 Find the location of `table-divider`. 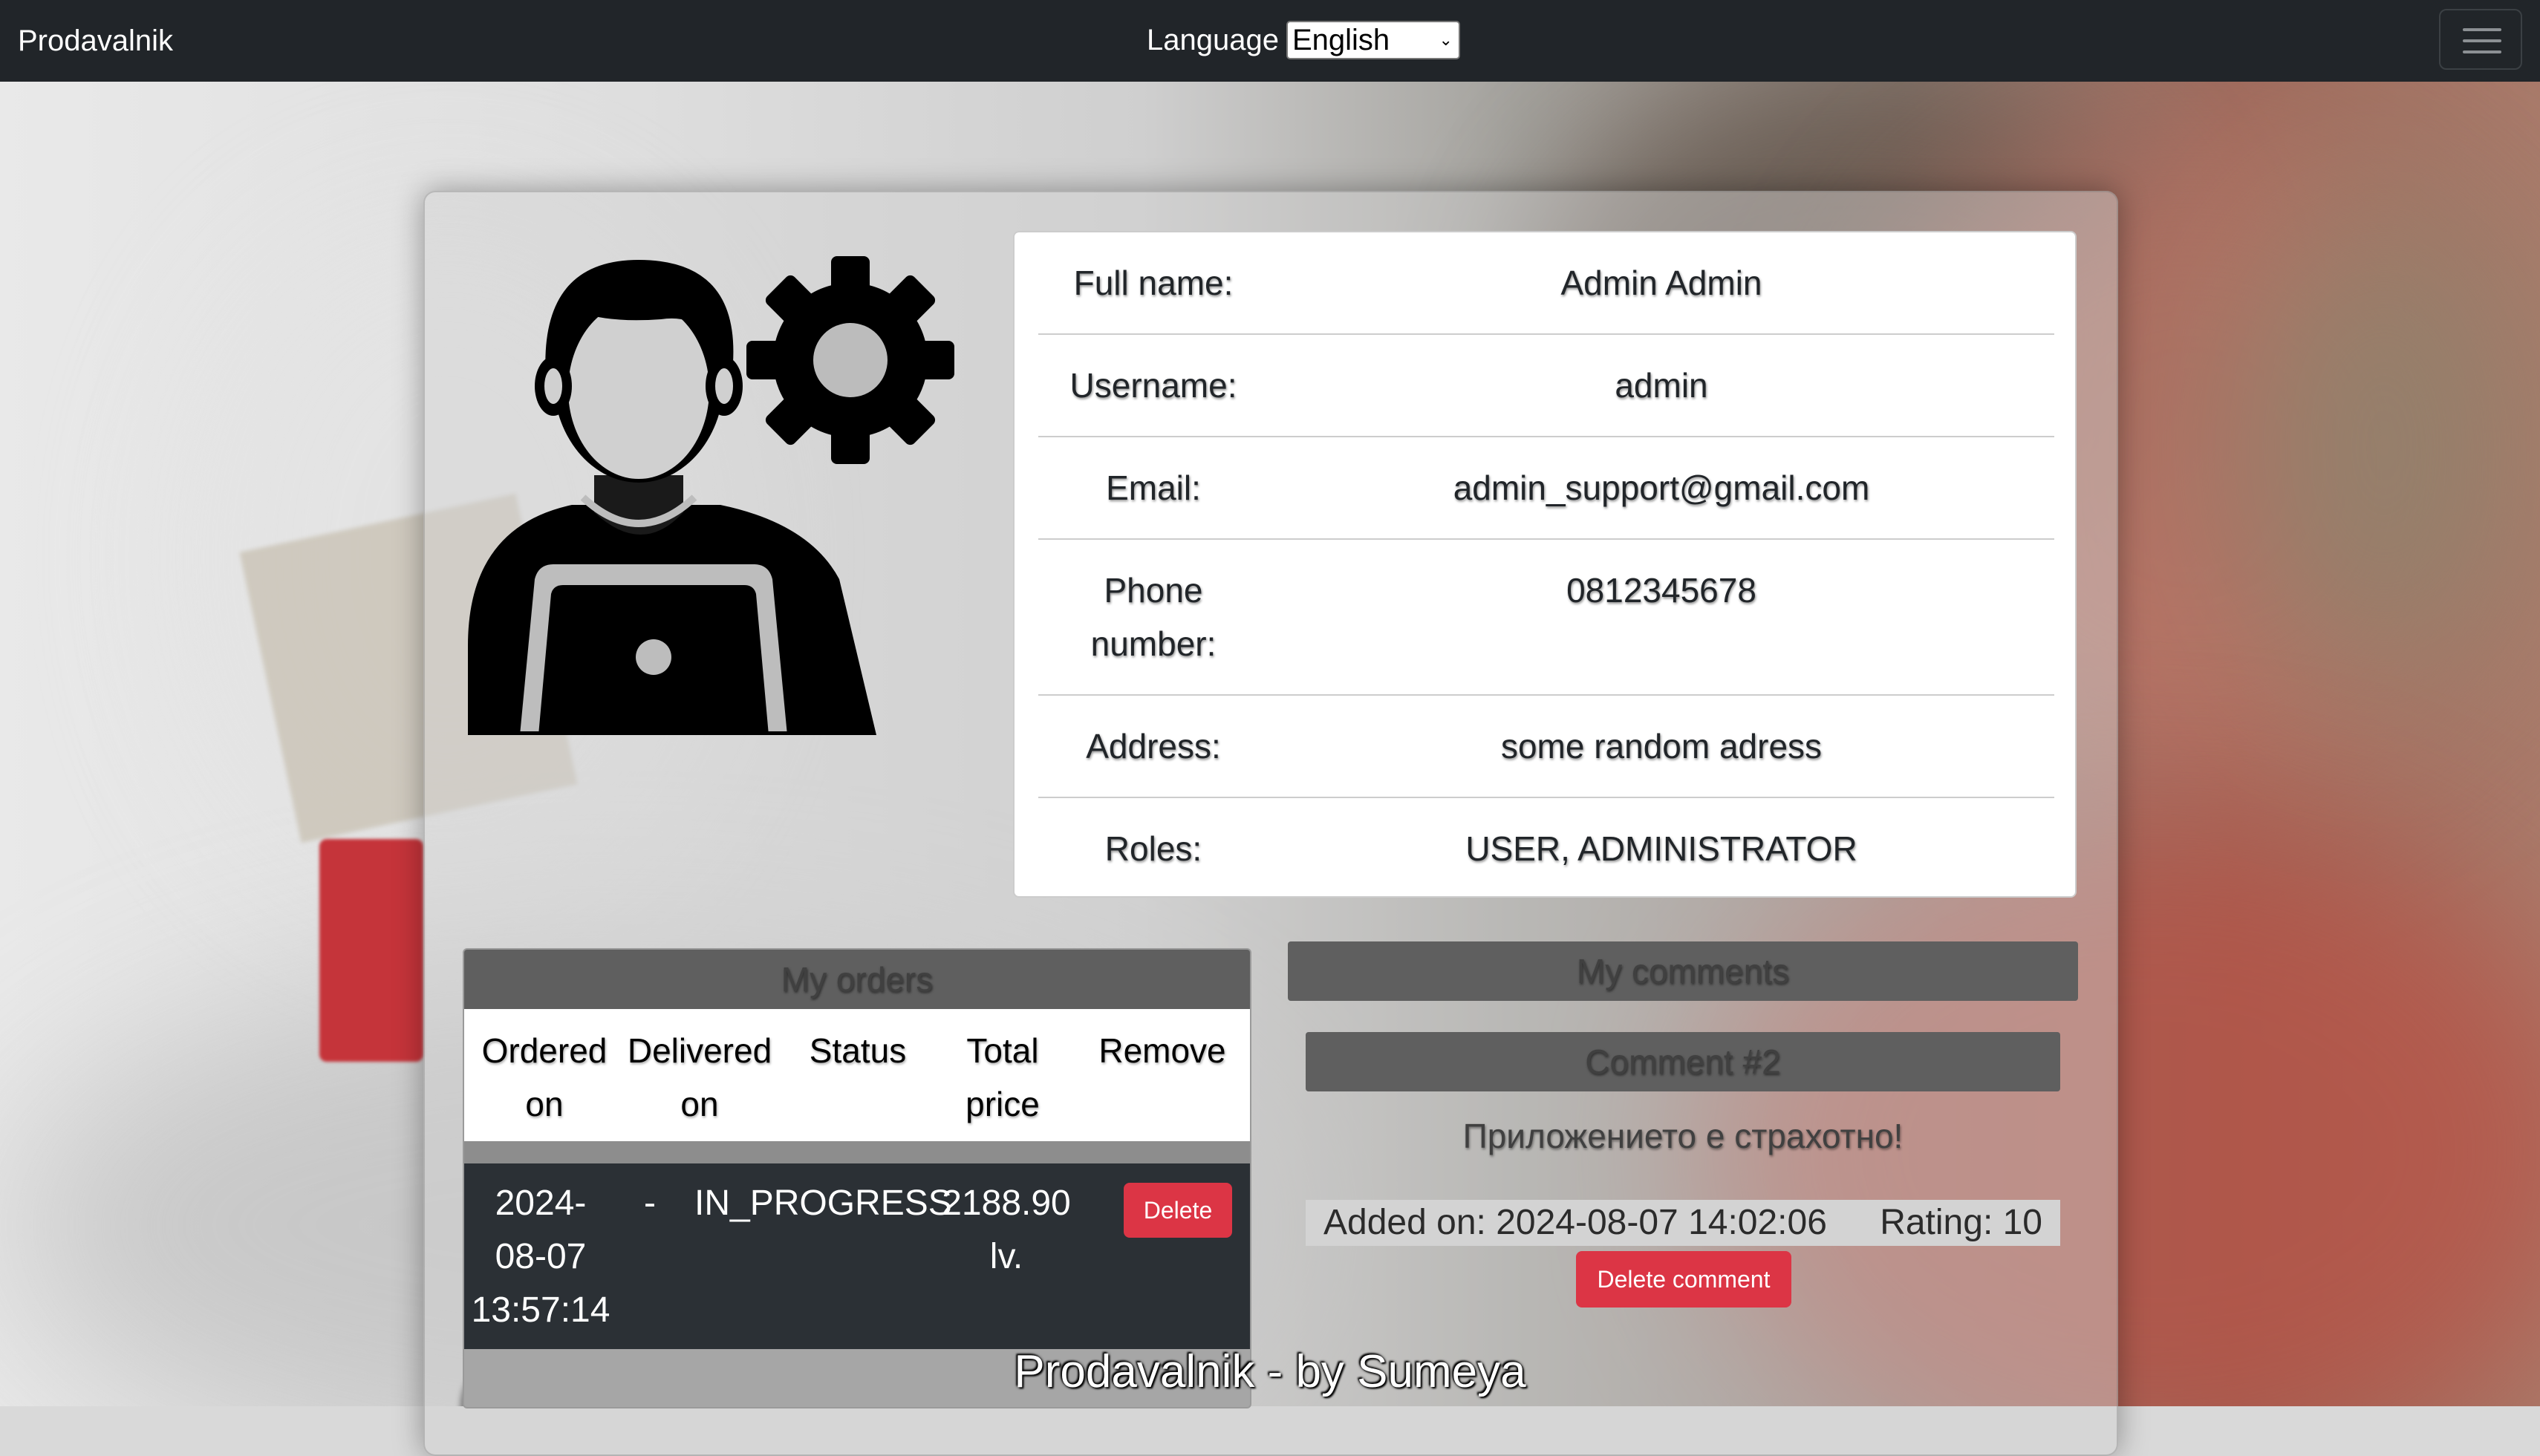

table-divider is located at coordinates (857, 1152).